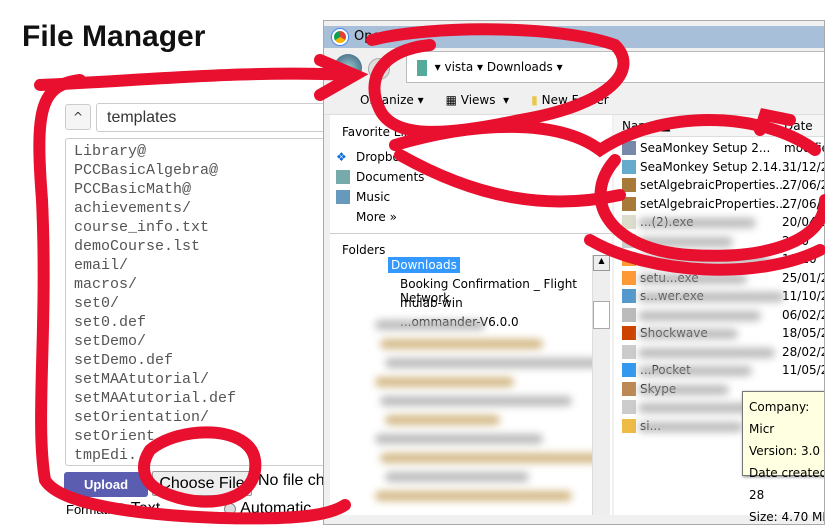 The width and height of the screenshot is (825, 525). I want to click on file-date: 11/10/20, so click(803, 296).